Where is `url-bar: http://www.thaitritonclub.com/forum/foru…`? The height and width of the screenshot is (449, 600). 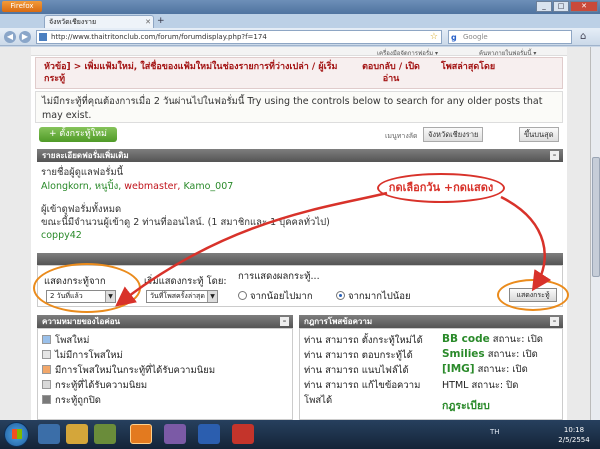 url-bar: http://www.thaitritonclub.com/forum/foru… is located at coordinates (239, 37).